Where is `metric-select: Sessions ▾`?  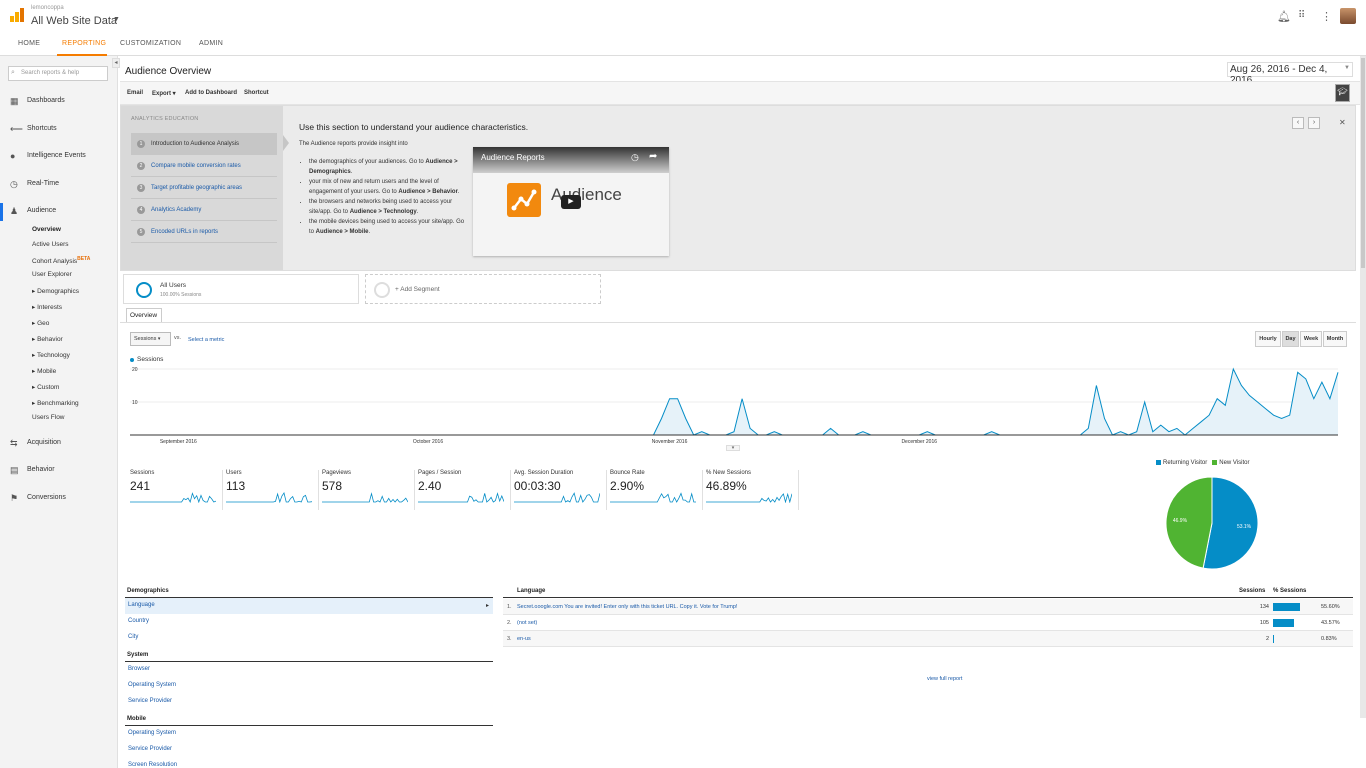 metric-select: Sessions ▾ is located at coordinates (150, 339).